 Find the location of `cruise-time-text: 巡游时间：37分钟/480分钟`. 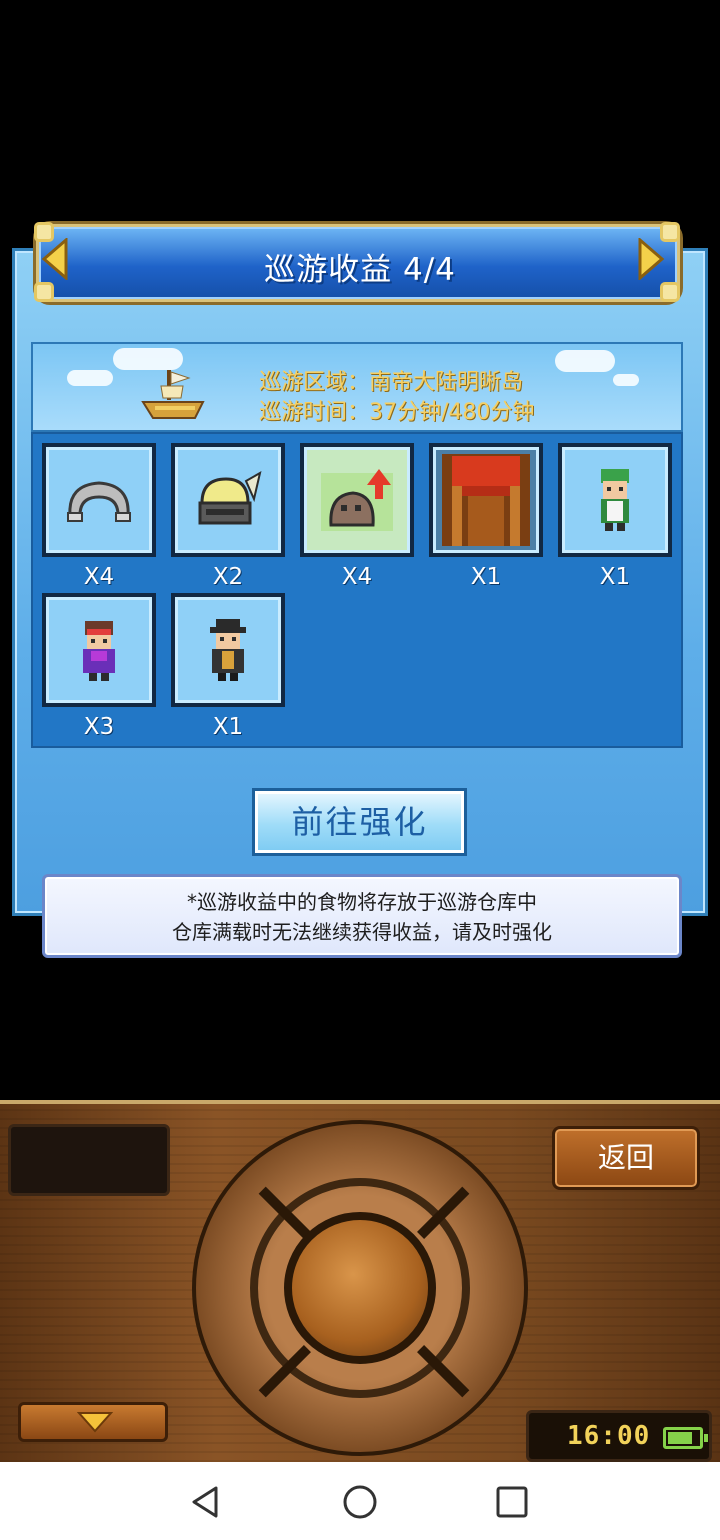

cruise-time-text: 巡游时间：37分钟/480分钟 is located at coordinates (397, 412).